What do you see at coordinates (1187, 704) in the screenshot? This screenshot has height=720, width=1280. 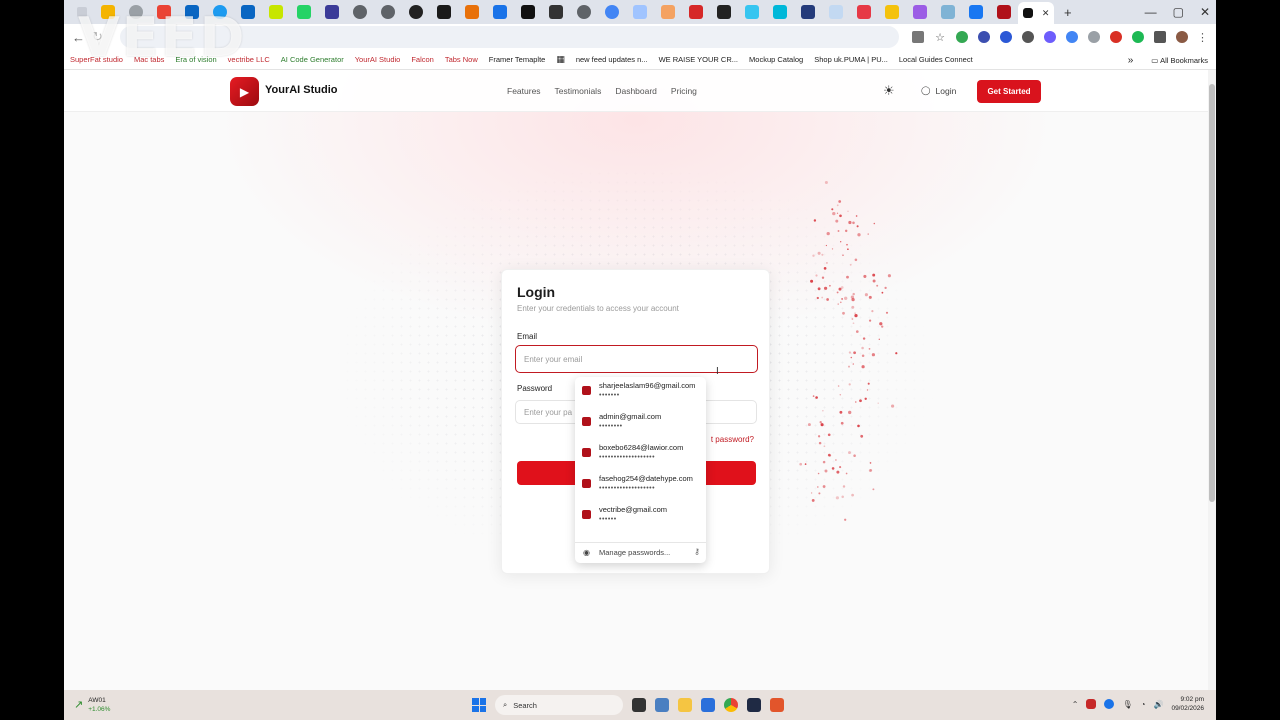 I see `system-clock: 9:02 pm 09/02/2026` at bounding box center [1187, 704].